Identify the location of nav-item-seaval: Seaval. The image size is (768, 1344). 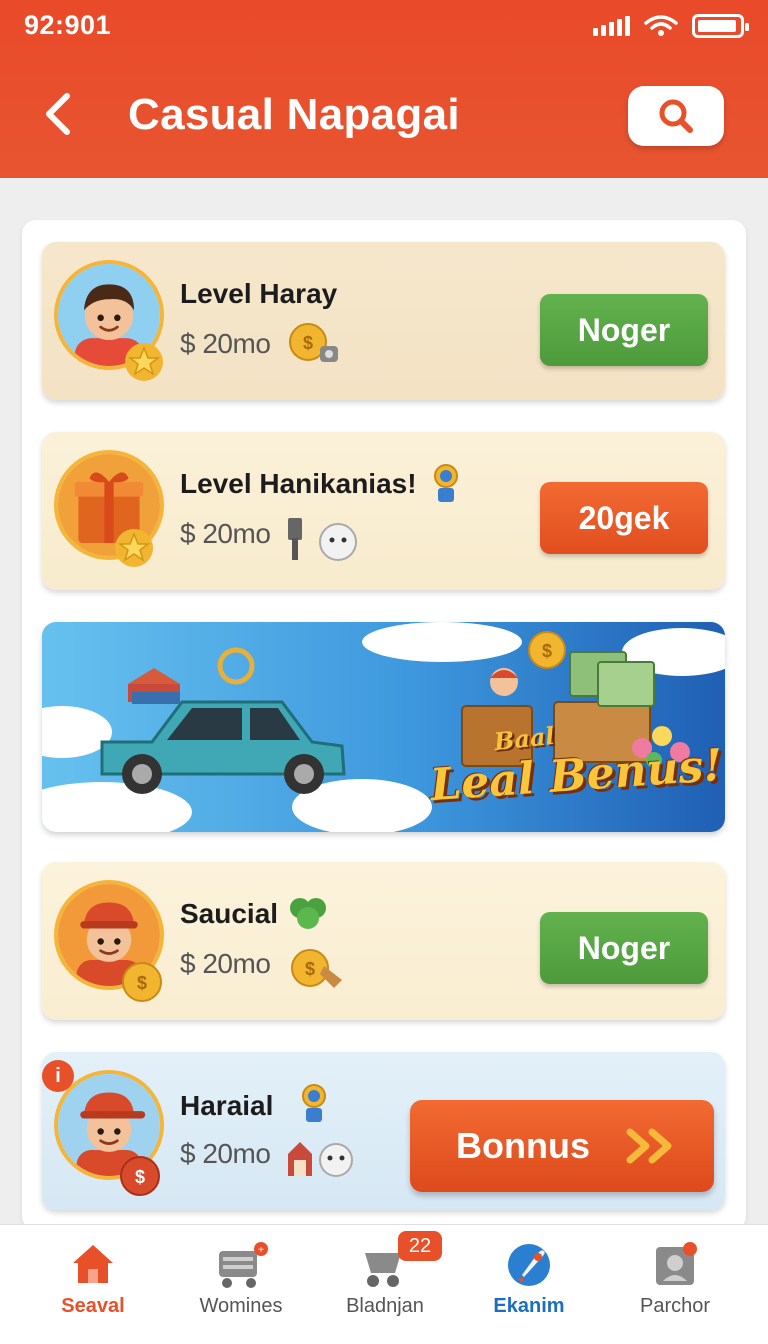
(93, 1284).